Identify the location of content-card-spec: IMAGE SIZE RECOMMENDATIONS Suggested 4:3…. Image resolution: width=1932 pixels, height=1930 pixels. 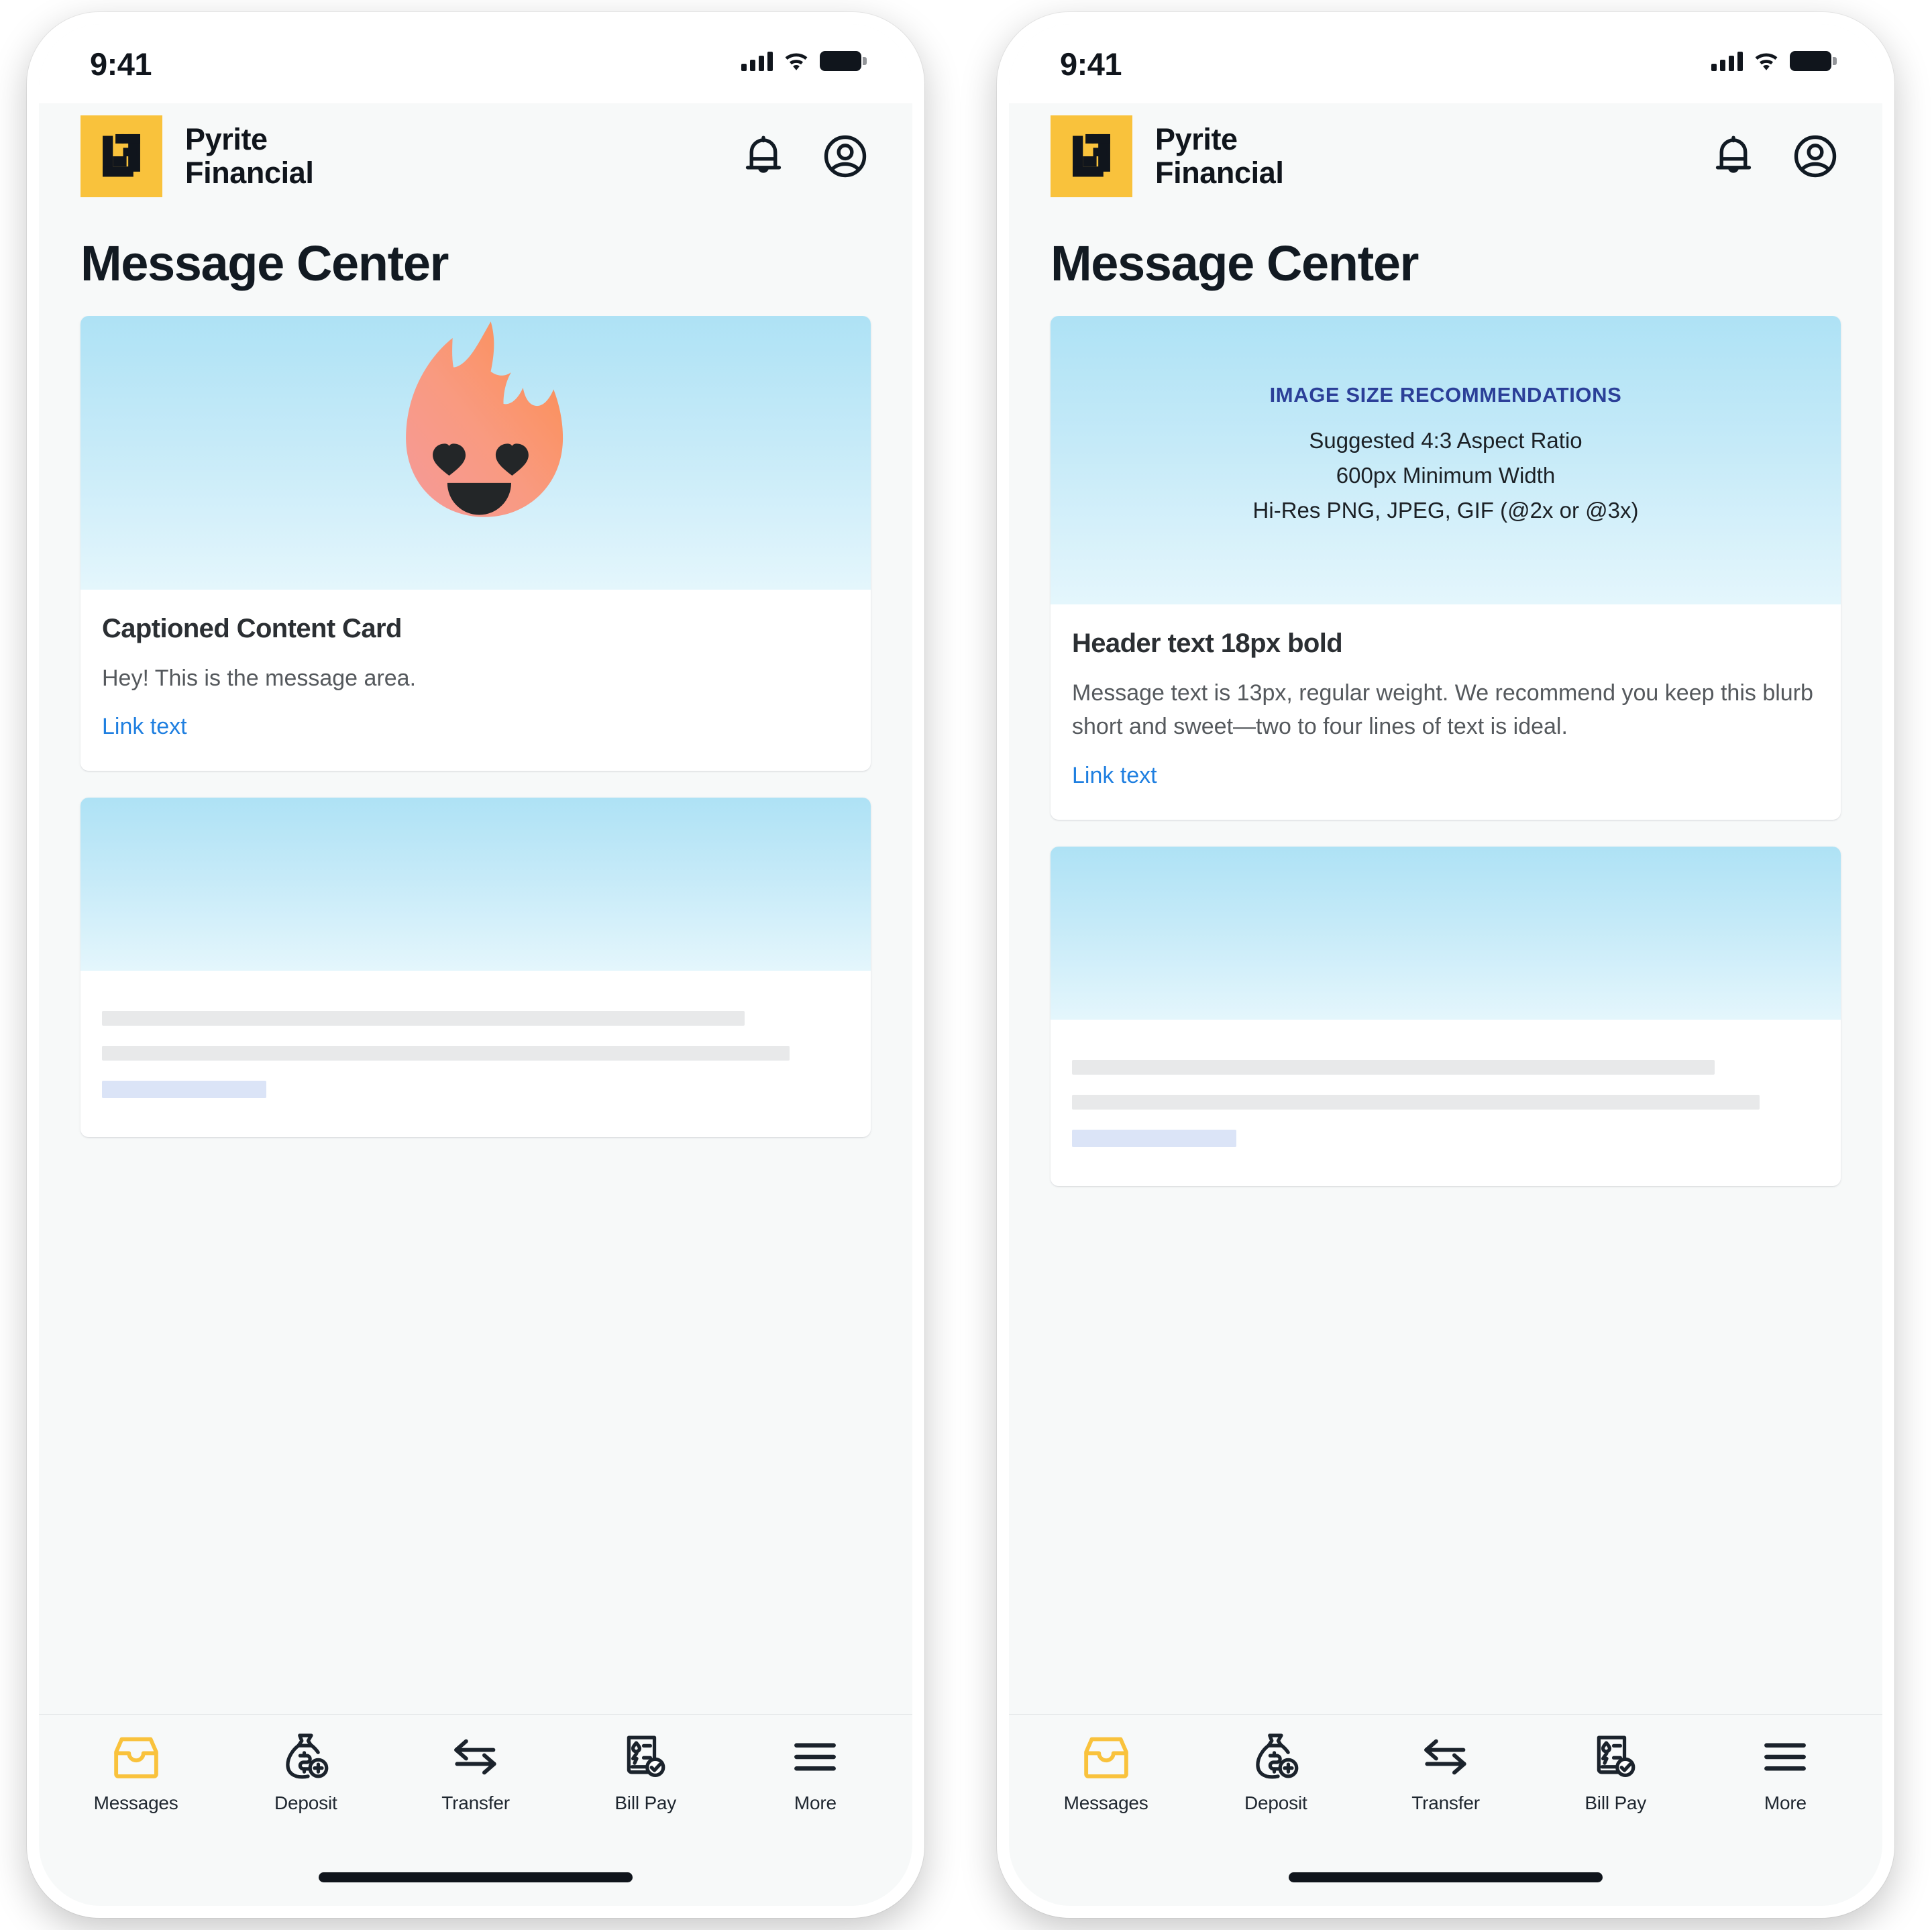
(1446, 568).